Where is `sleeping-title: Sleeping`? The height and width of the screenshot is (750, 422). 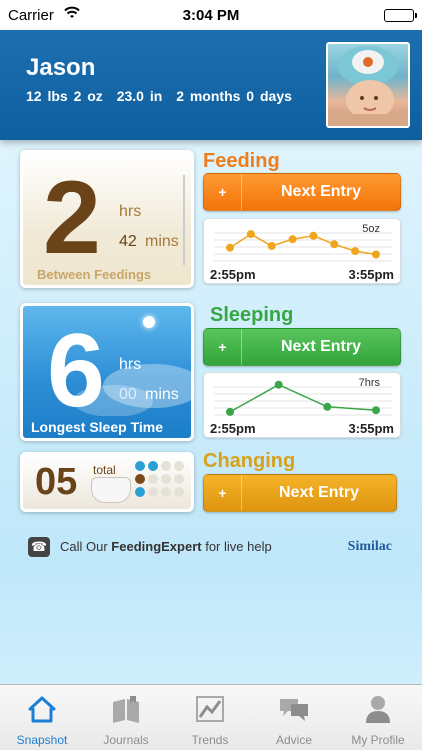
sleeping-title: Sleeping is located at coordinates (252, 315).